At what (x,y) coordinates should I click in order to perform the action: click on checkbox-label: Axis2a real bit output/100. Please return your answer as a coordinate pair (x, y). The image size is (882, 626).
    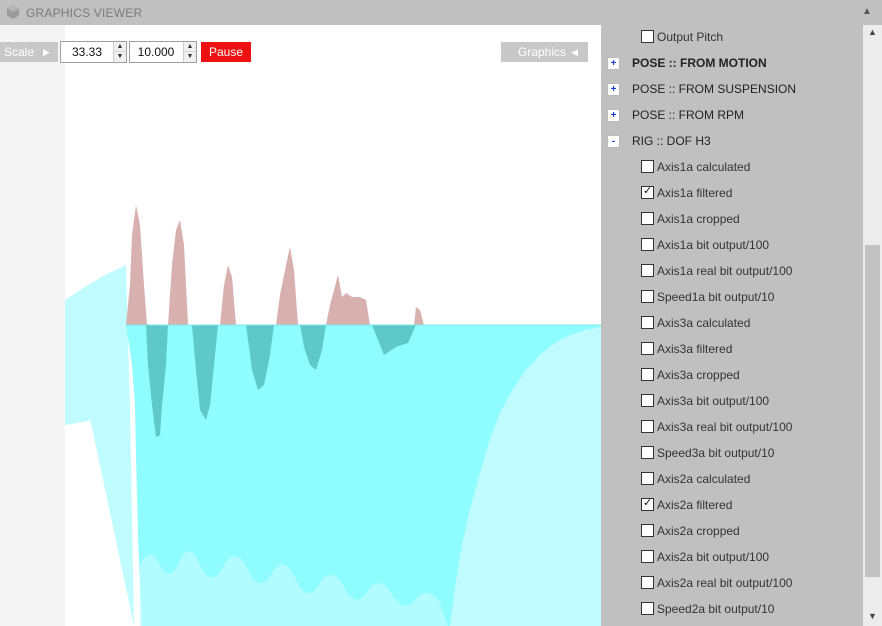
    Looking at the image, I should click on (725, 583).